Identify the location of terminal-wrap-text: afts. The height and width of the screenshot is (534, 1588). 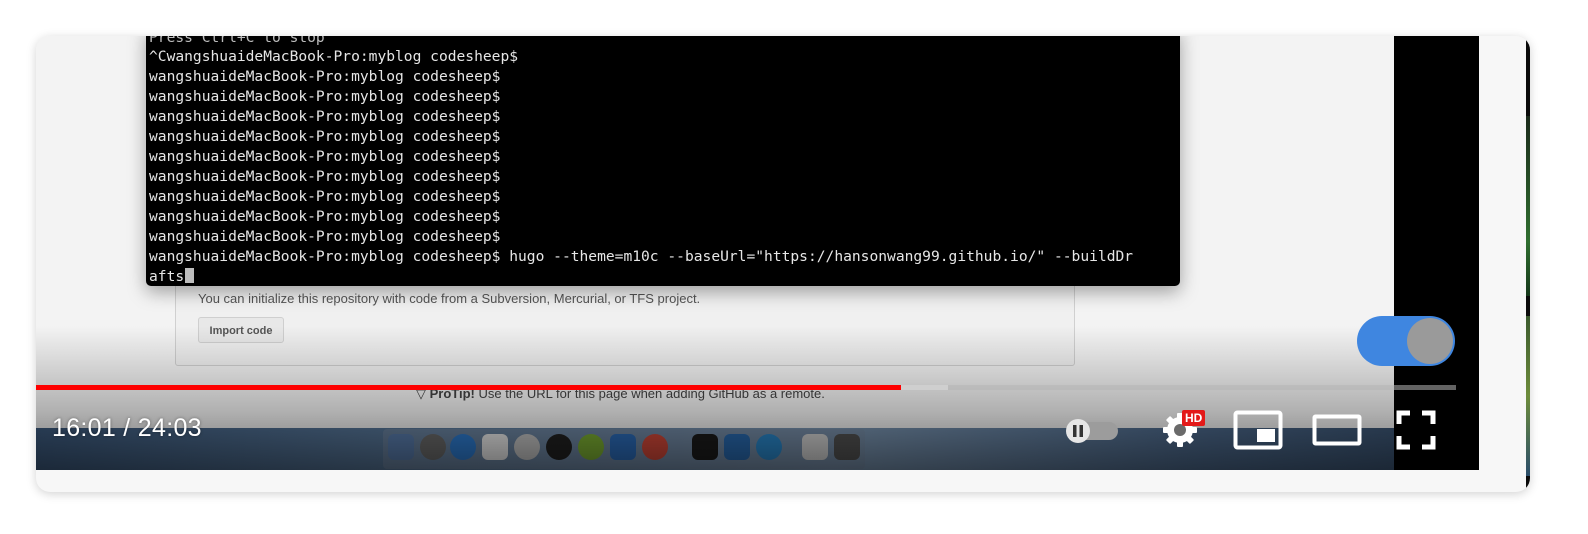
(167, 276).